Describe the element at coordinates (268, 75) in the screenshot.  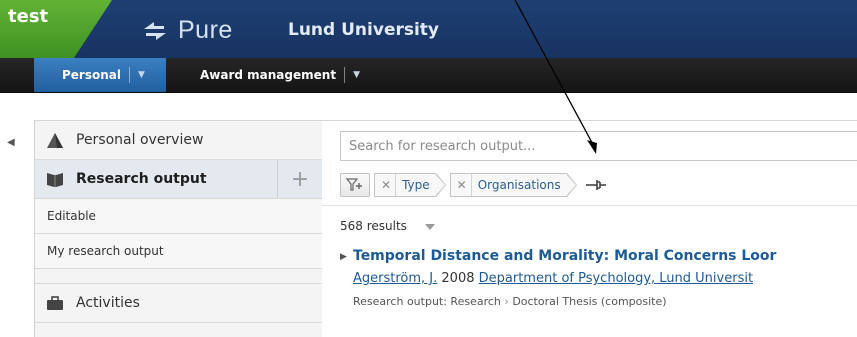
I see `menu-award-label: Award management` at that location.